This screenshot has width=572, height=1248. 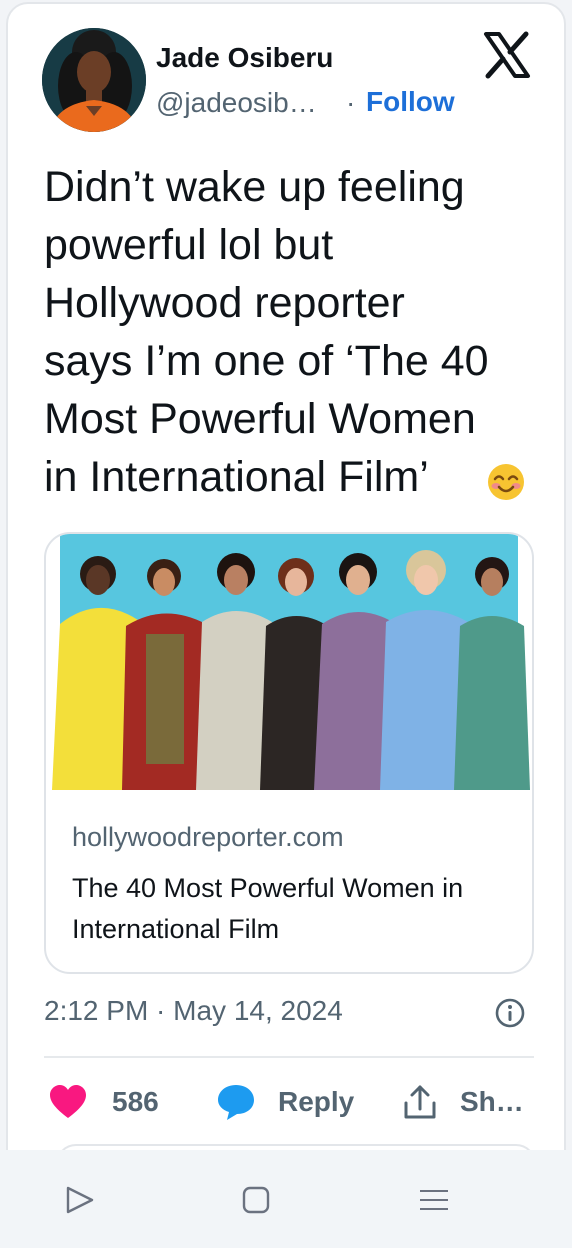 What do you see at coordinates (289, 1057) in the screenshot?
I see `divider` at bounding box center [289, 1057].